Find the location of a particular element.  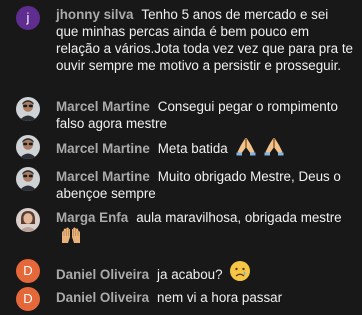

raising-hands-emoji is located at coordinates (71, 235).